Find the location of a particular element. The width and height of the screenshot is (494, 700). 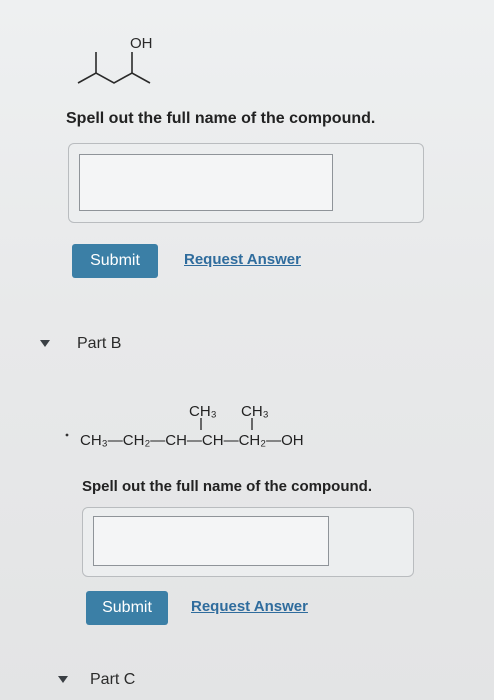

part-b-request-answer-link: Request Answer is located at coordinates (249, 606).